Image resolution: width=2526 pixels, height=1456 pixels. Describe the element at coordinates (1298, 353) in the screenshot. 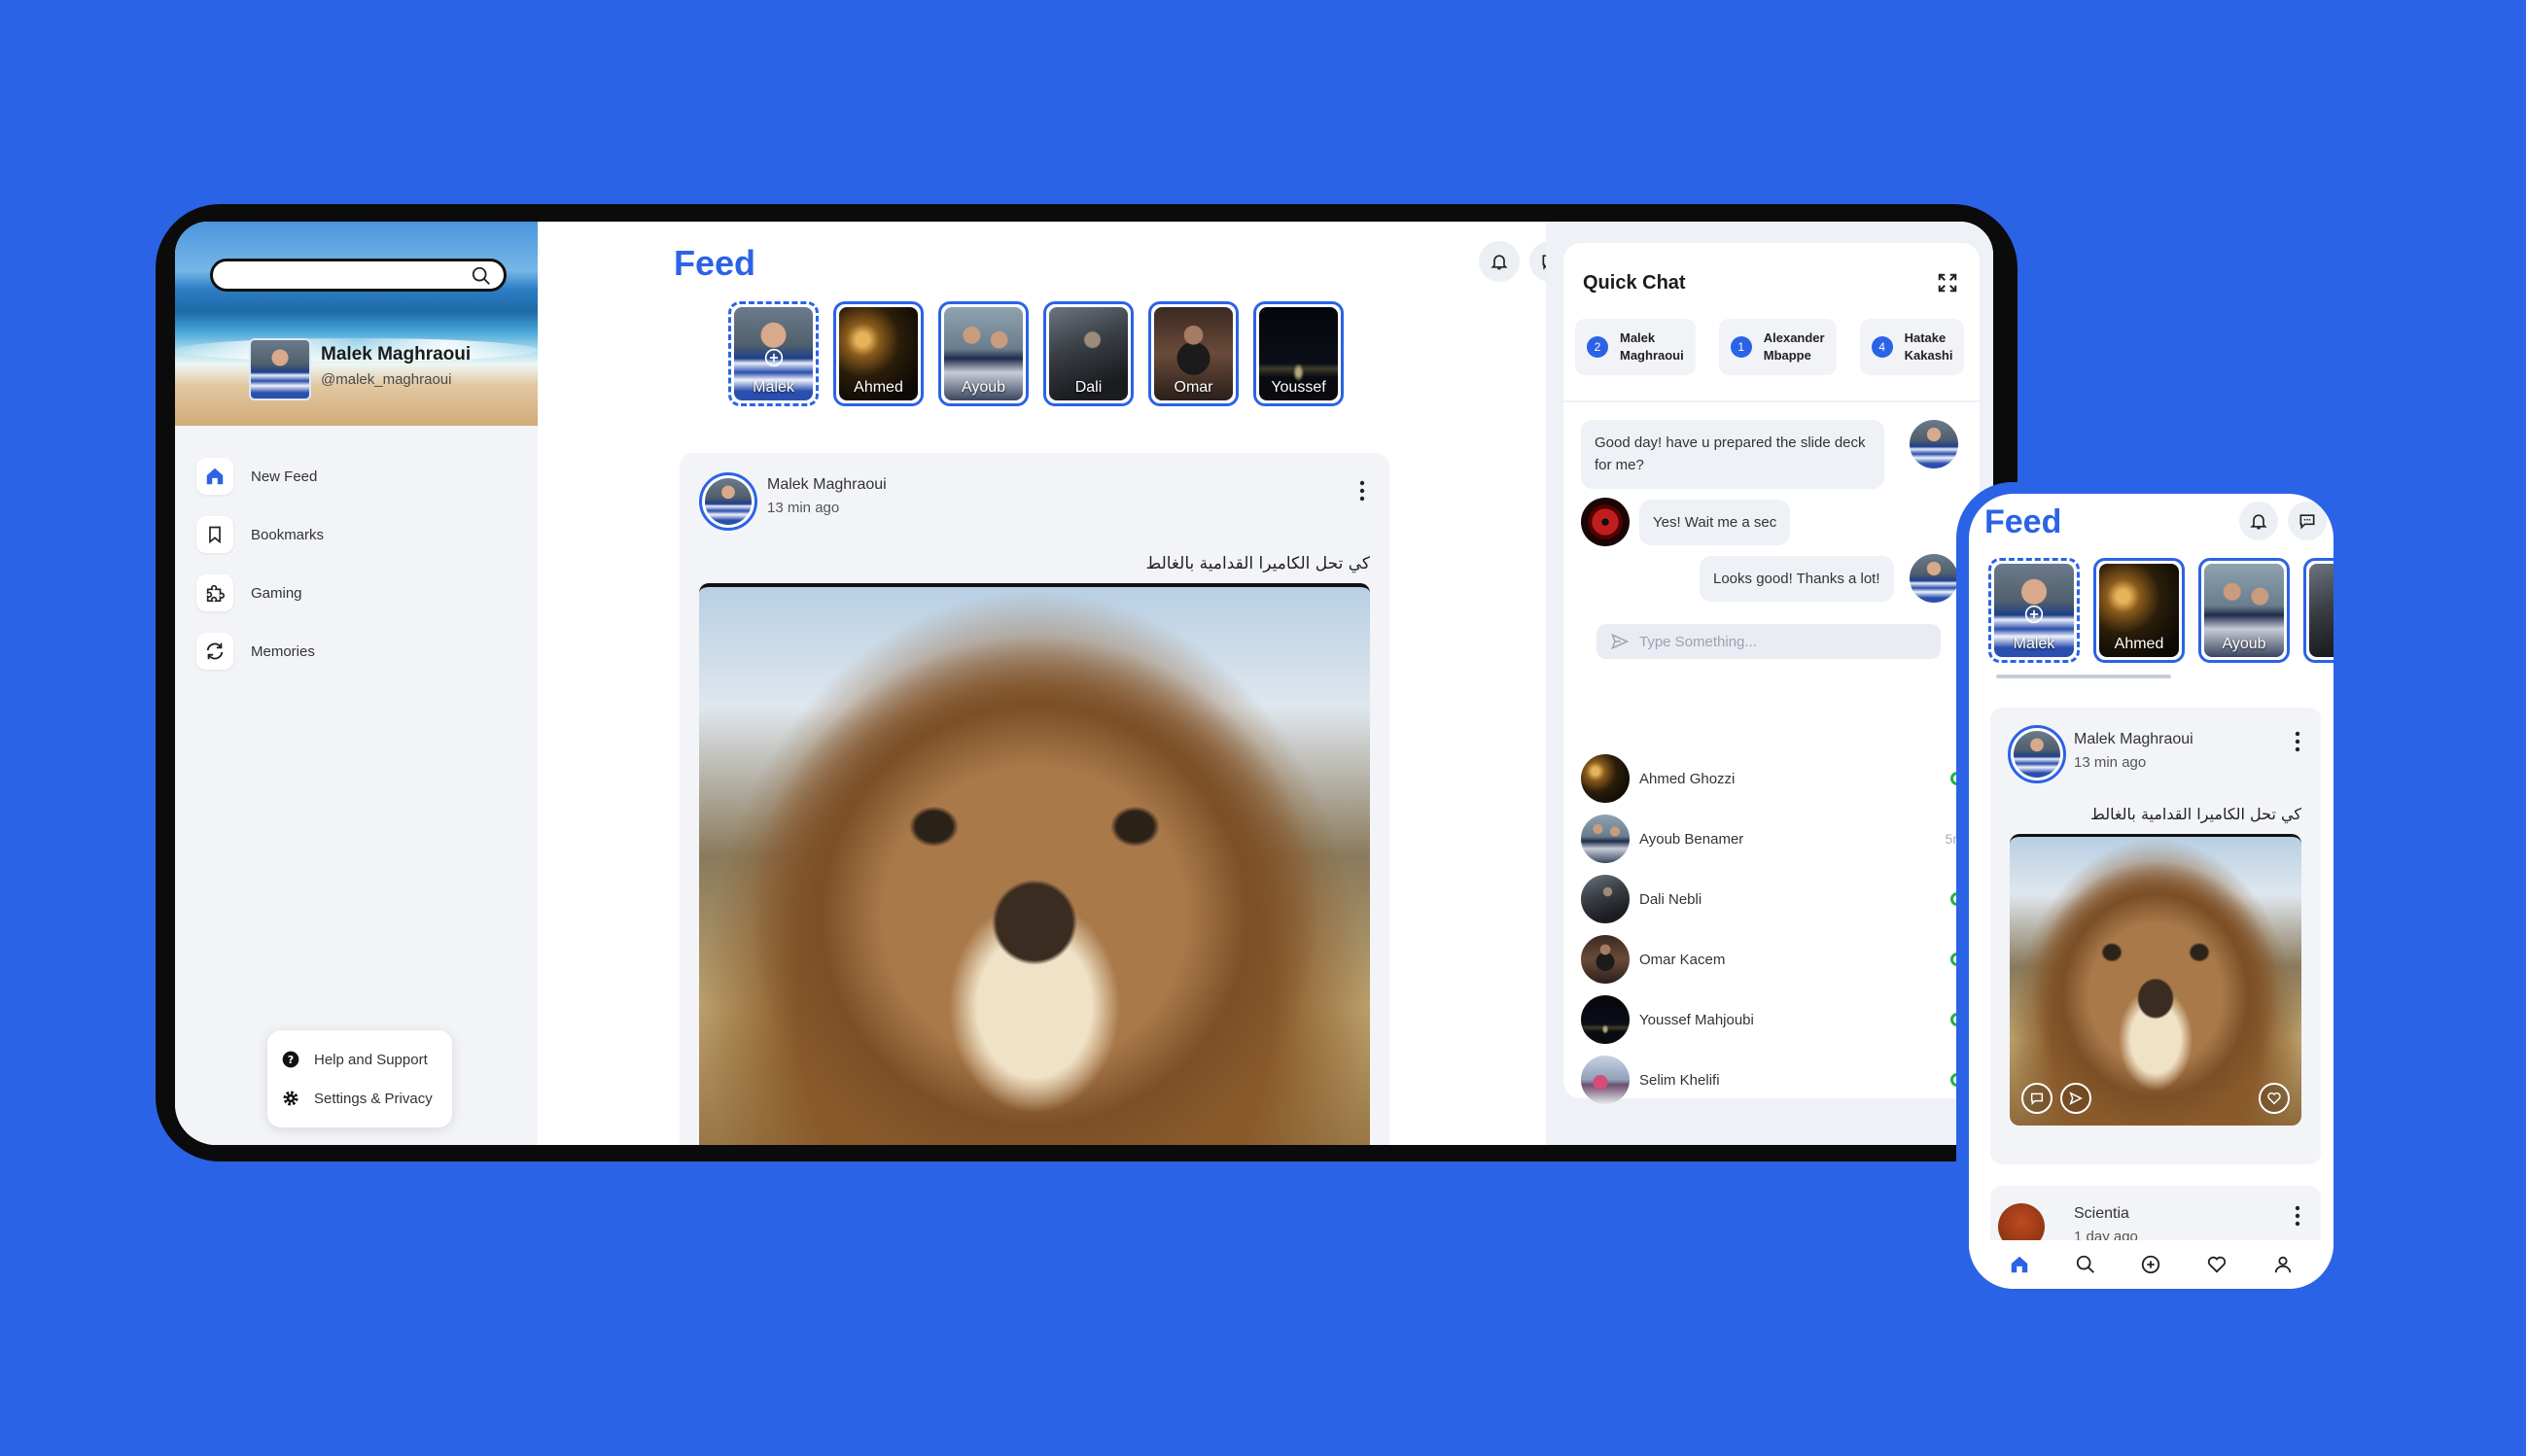

I see `story-item: Youssef` at that location.